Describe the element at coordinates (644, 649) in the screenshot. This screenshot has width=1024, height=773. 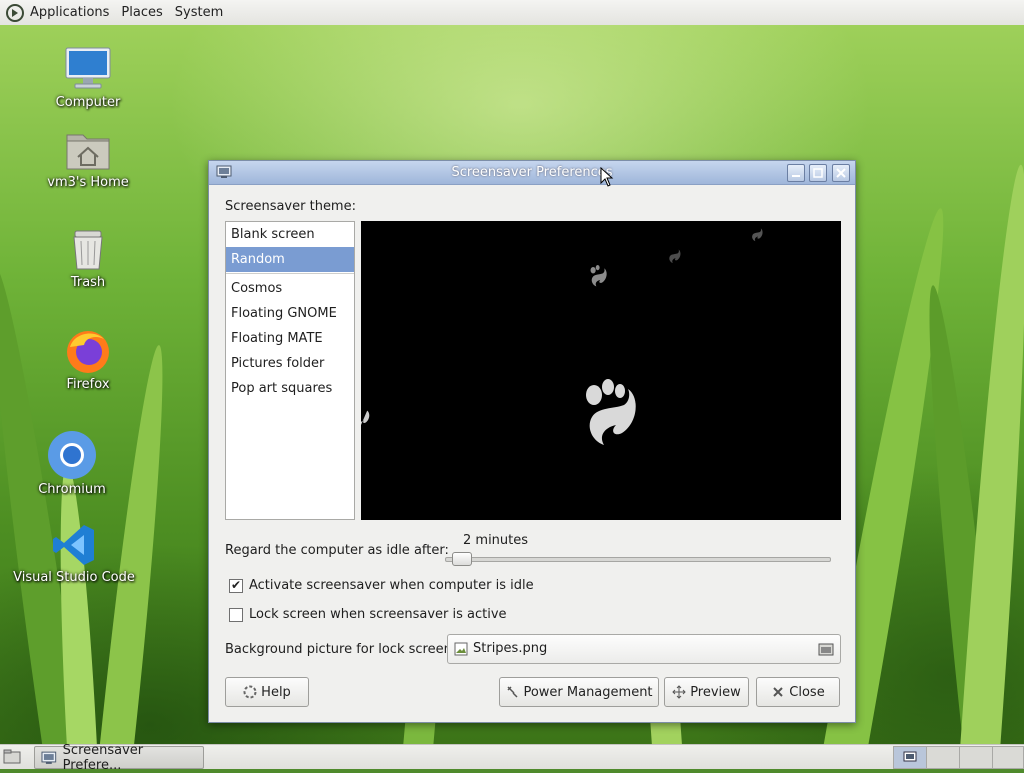
I see `background-file-chooser: Stripes.png` at that location.